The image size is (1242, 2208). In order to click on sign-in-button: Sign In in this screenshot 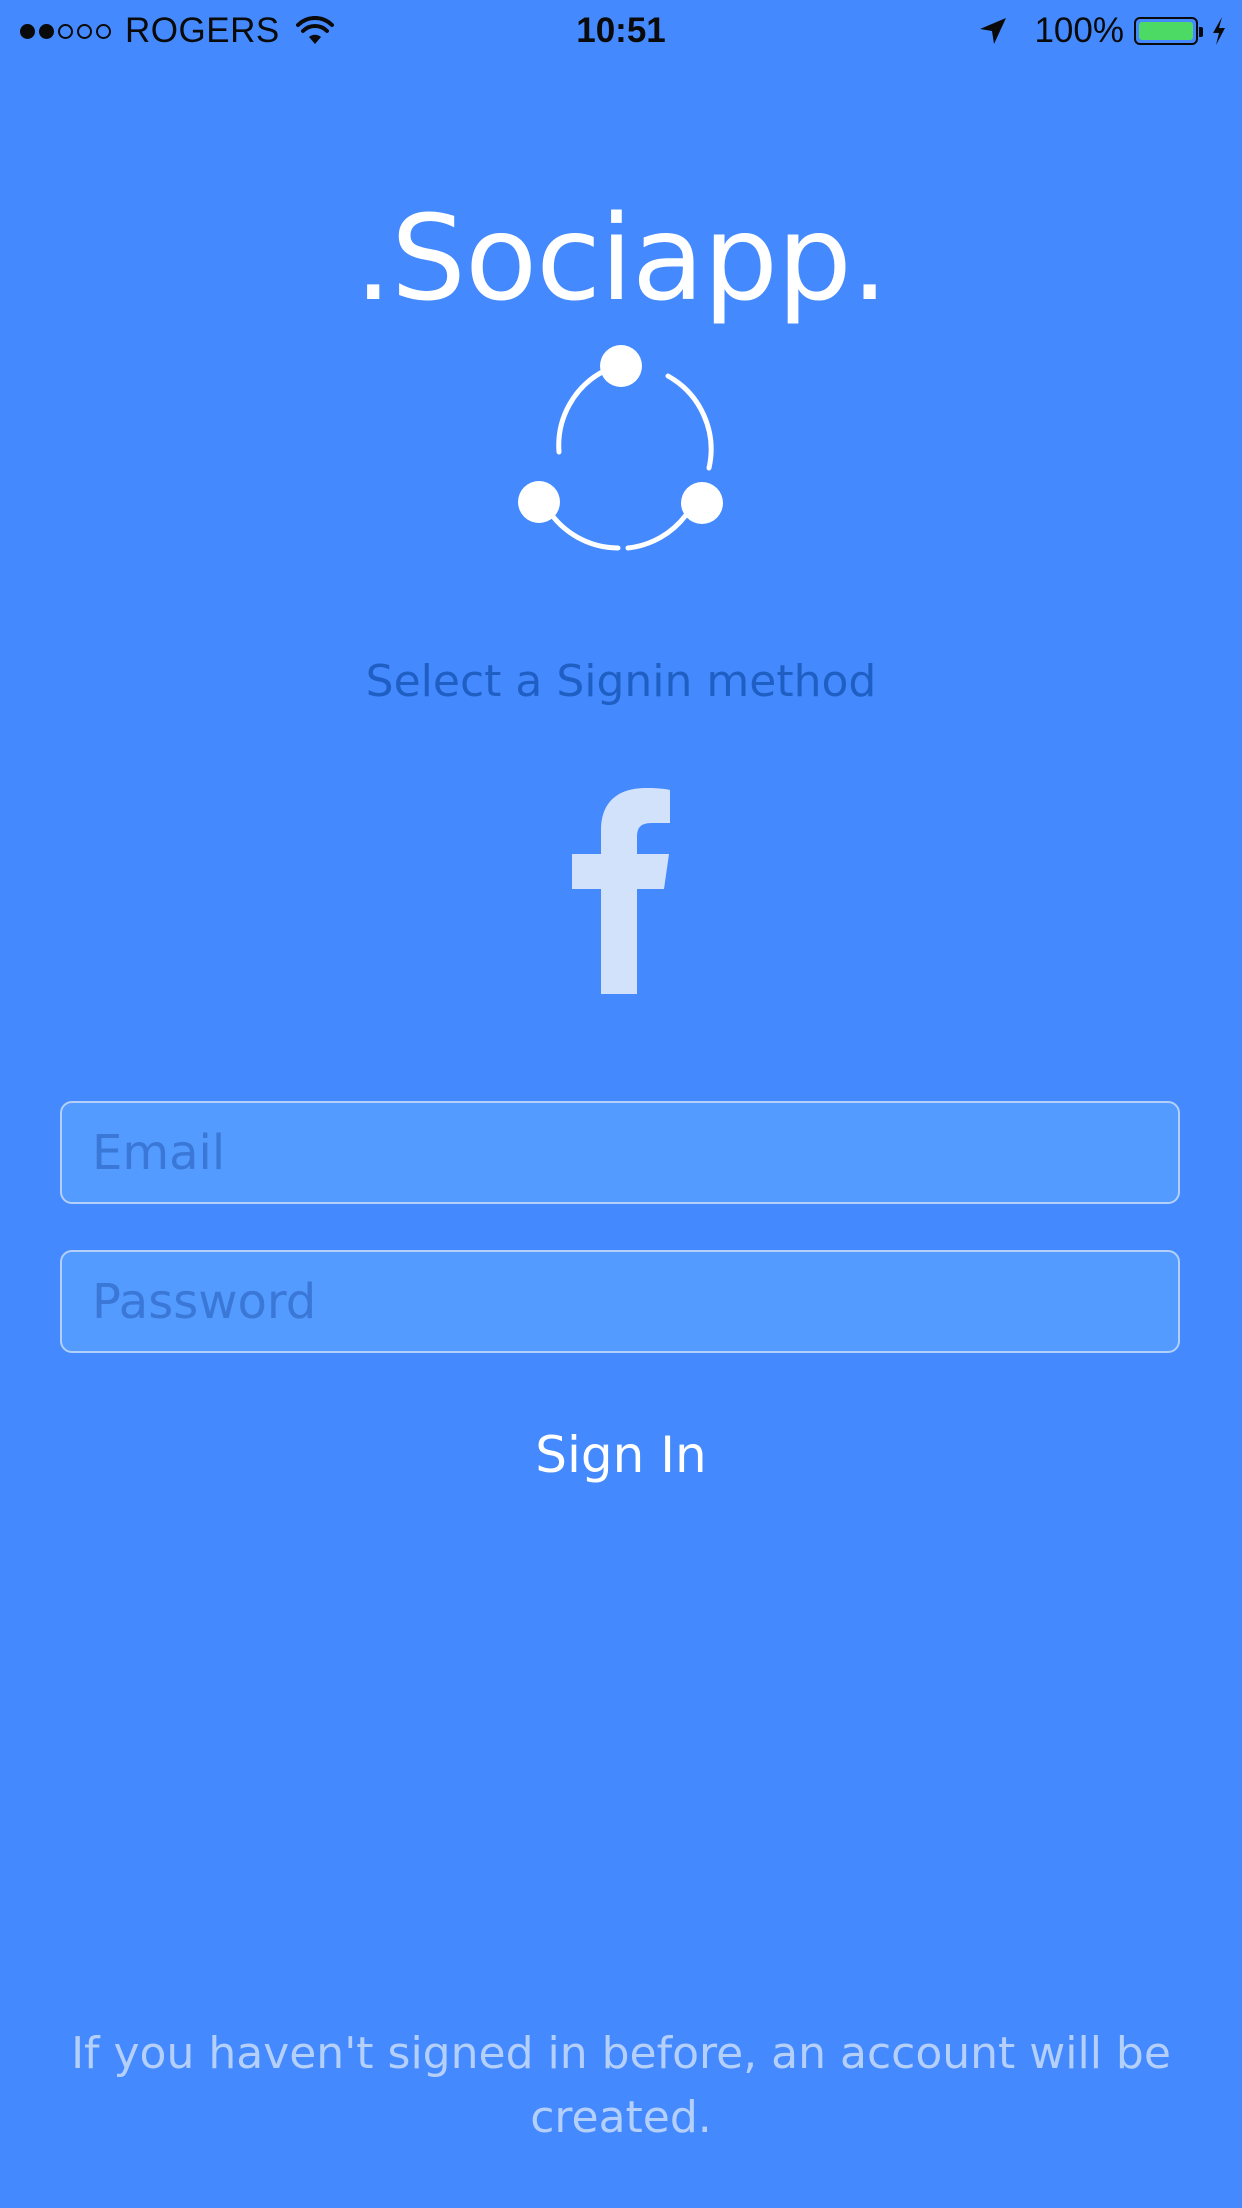, I will do `click(621, 1455)`.